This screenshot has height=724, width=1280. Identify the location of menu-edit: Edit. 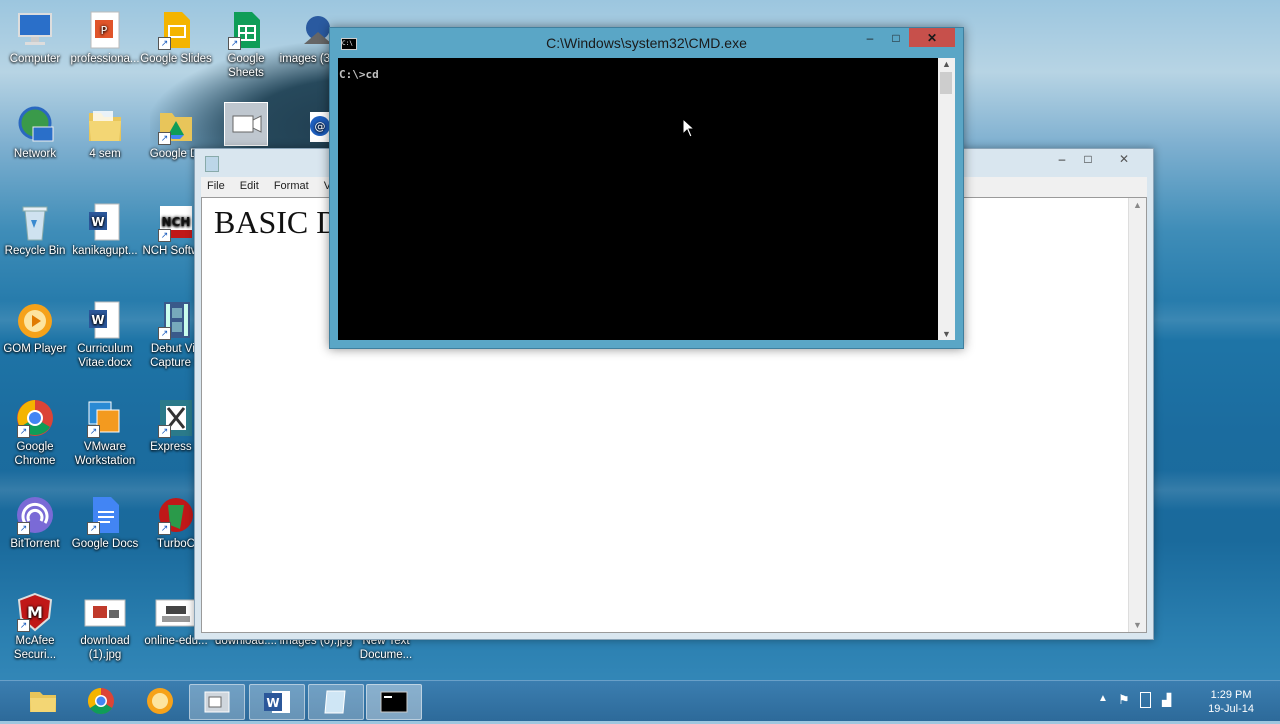
(249, 186).